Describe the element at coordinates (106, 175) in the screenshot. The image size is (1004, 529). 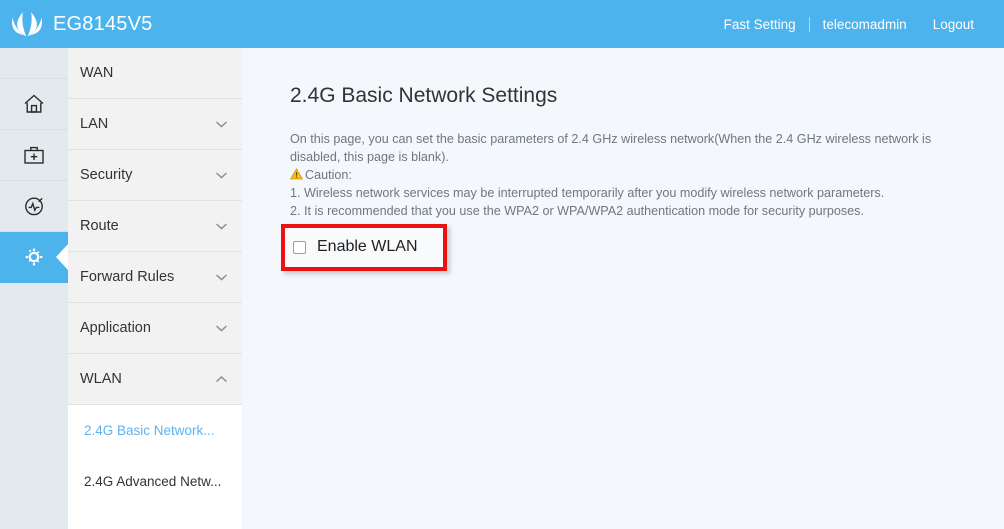
I see `sidebar-item-label: Security` at that location.